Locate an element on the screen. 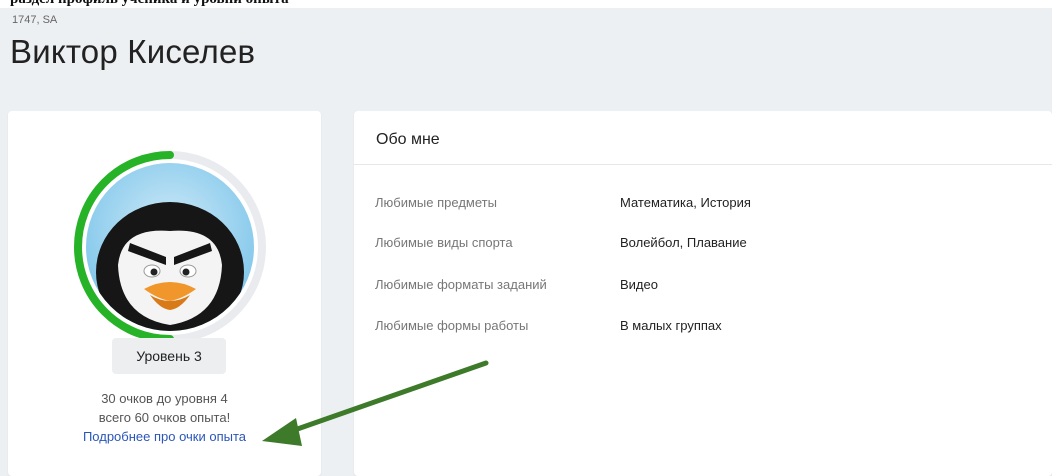 The image size is (1052, 476). about-row-value: Математика, История is located at coordinates (685, 202).